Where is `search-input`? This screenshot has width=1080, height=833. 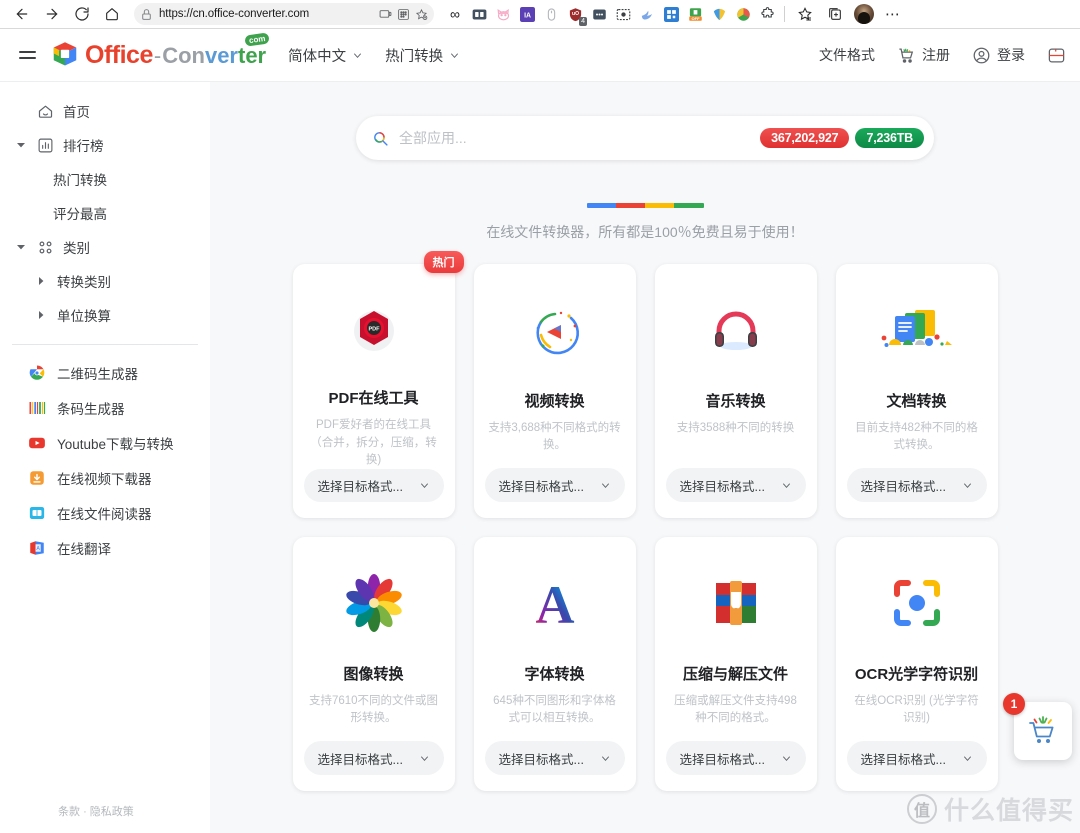 search-input is located at coordinates (577, 138).